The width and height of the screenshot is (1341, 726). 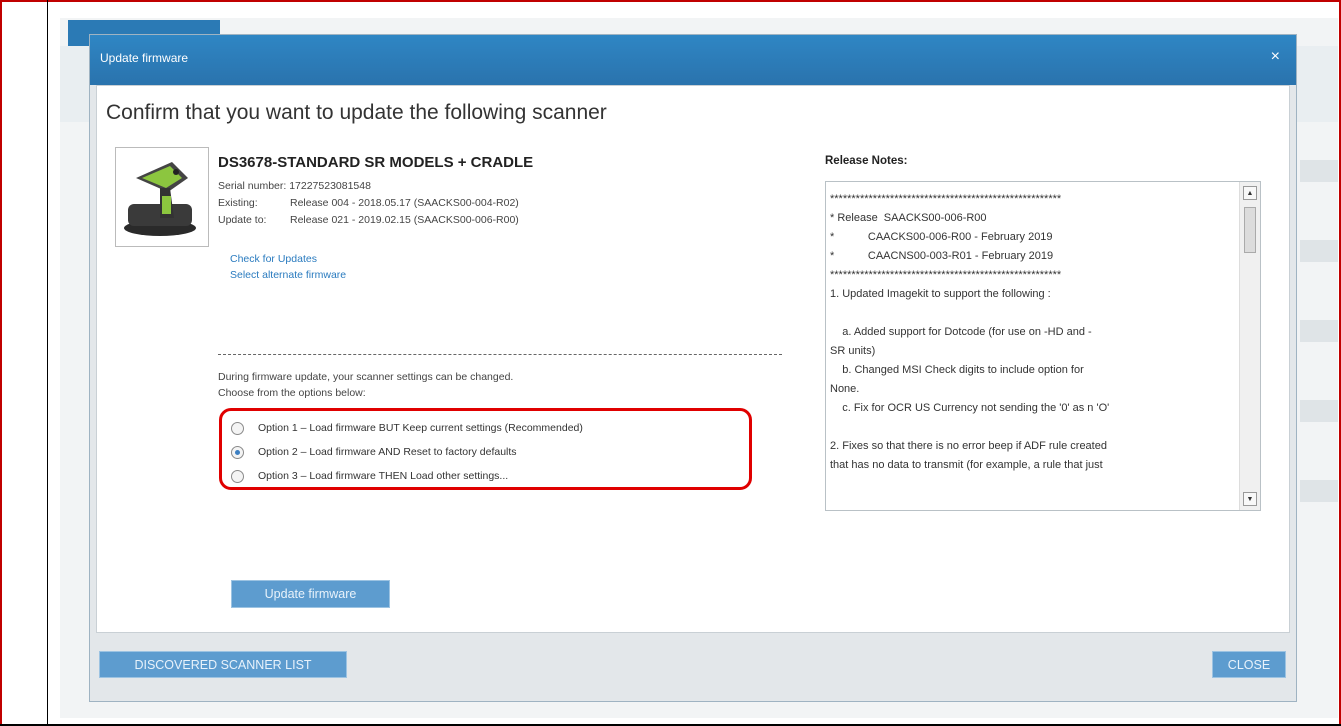 I want to click on select-alternate-firmware-link: Select alternate firmware, so click(x=288, y=275).